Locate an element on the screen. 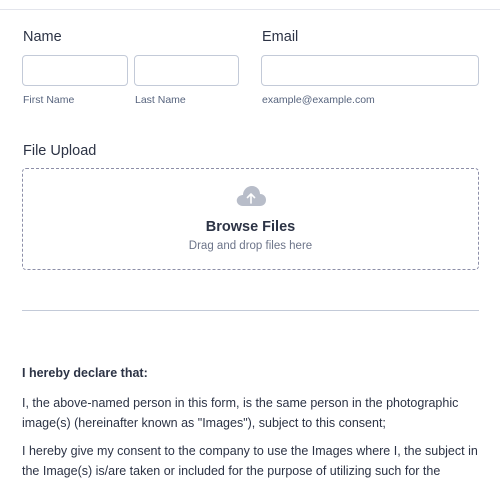 This screenshot has height=484, width=500. declaration-title: I hereby declare that: is located at coordinates (85, 373).